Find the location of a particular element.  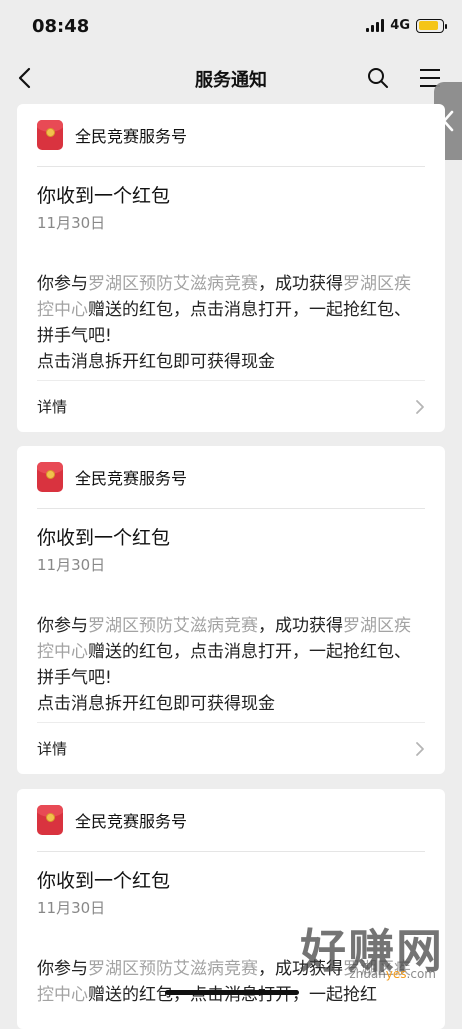

status-time: 08:48 is located at coordinates (61, 26).